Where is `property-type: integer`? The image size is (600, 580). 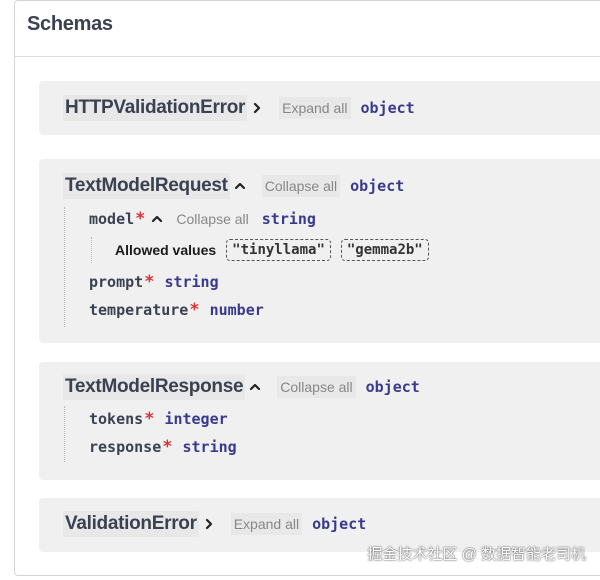
property-type: integer is located at coordinates (196, 419).